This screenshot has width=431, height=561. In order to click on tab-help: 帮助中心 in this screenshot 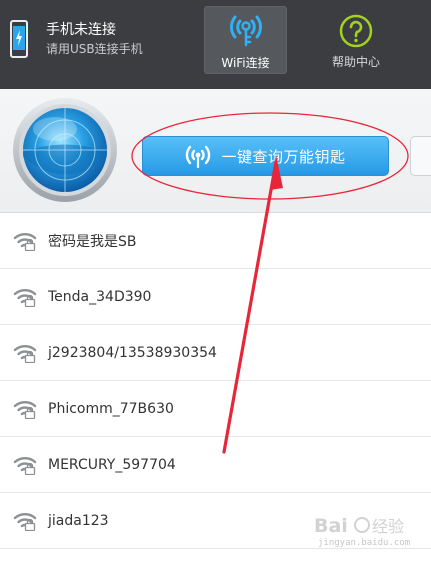, I will do `click(356, 40)`.